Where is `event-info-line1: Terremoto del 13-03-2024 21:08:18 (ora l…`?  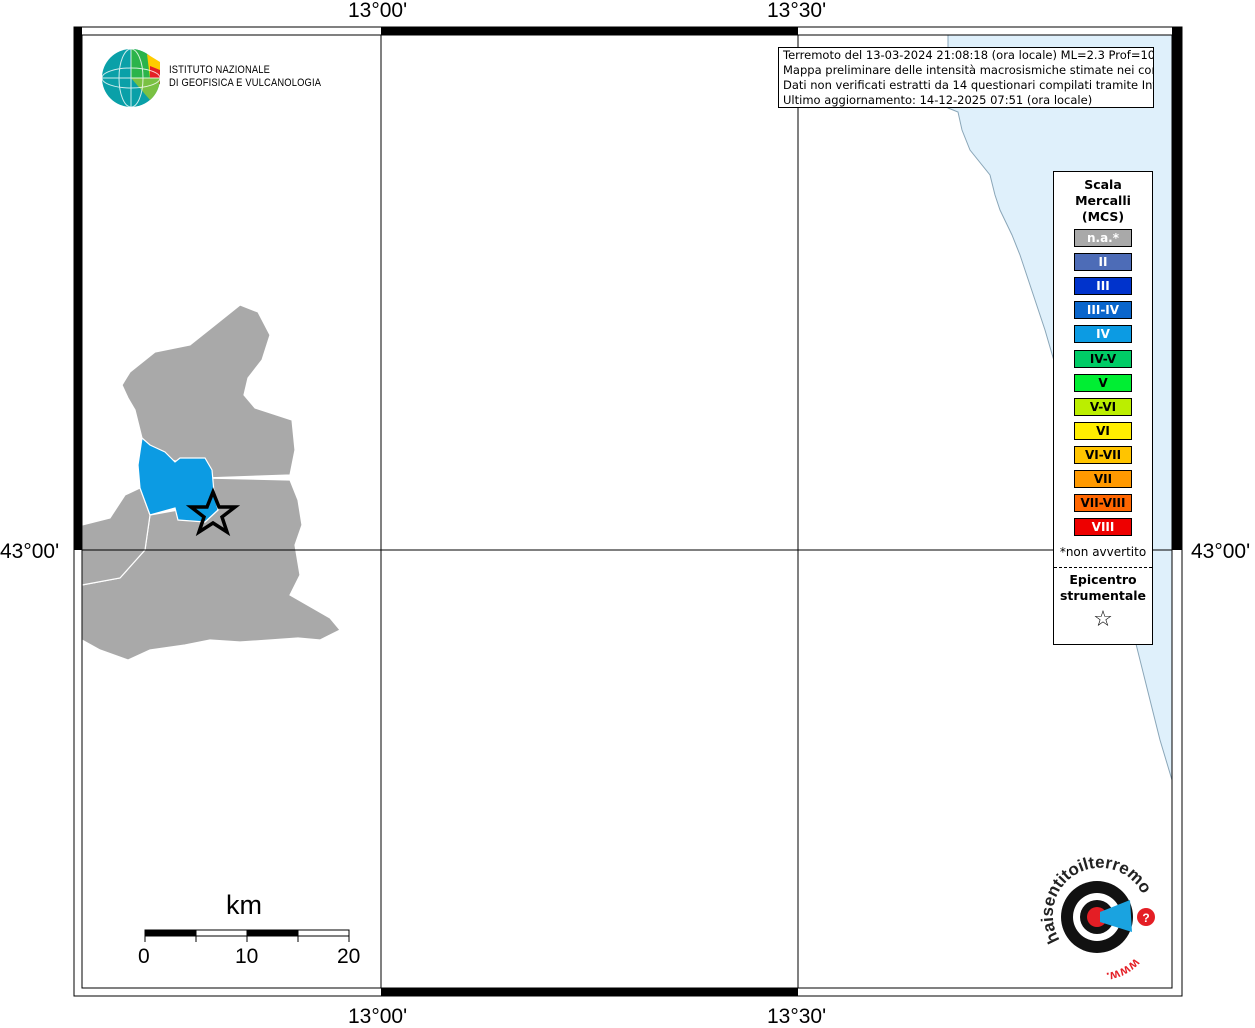 event-info-line1: Terremoto del 13-03-2024 21:08:18 (ora l… is located at coordinates (968, 55).